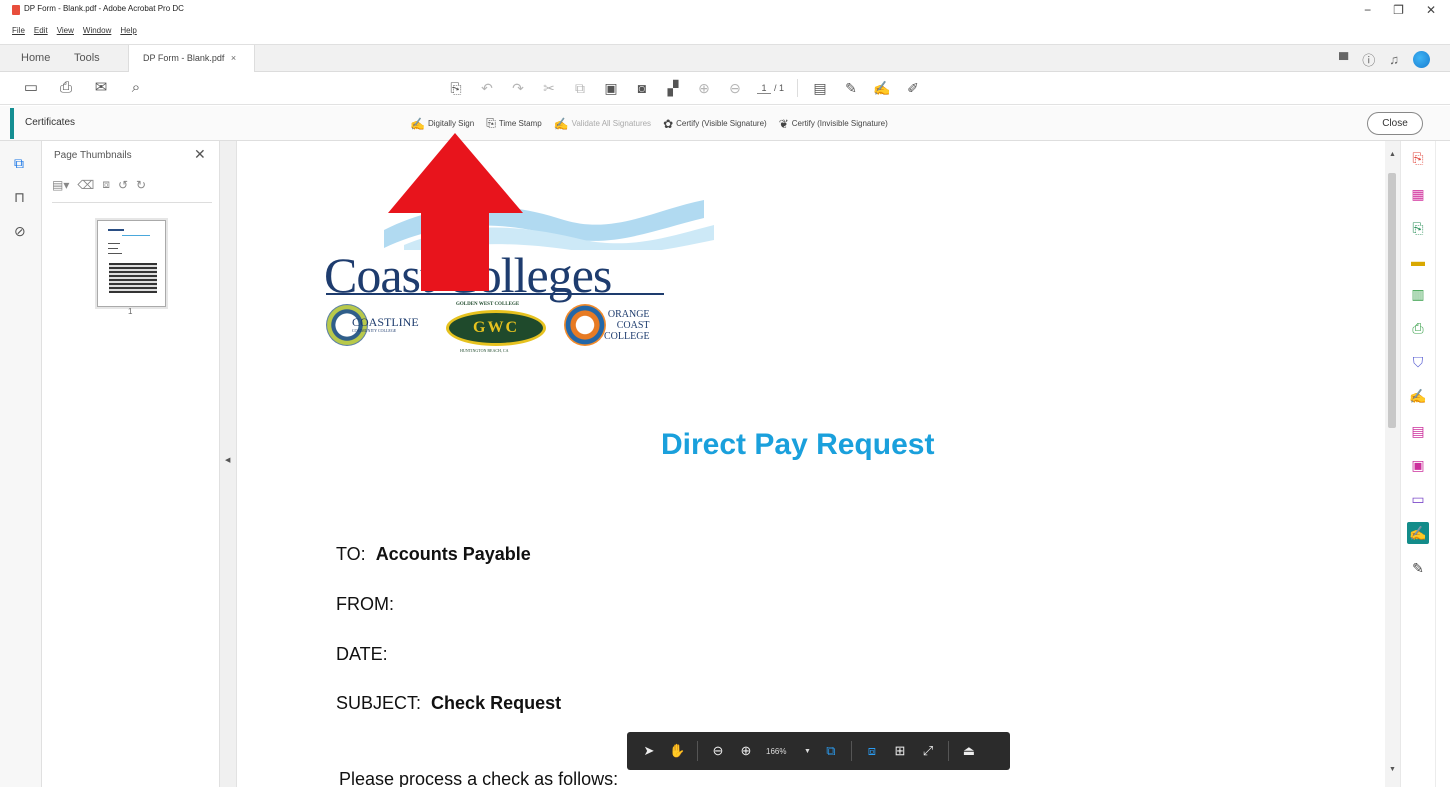 The width and height of the screenshot is (1450, 787). What do you see at coordinates (491, 123) in the screenshot?
I see `time-stamp-icon: ⎘` at bounding box center [491, 123].